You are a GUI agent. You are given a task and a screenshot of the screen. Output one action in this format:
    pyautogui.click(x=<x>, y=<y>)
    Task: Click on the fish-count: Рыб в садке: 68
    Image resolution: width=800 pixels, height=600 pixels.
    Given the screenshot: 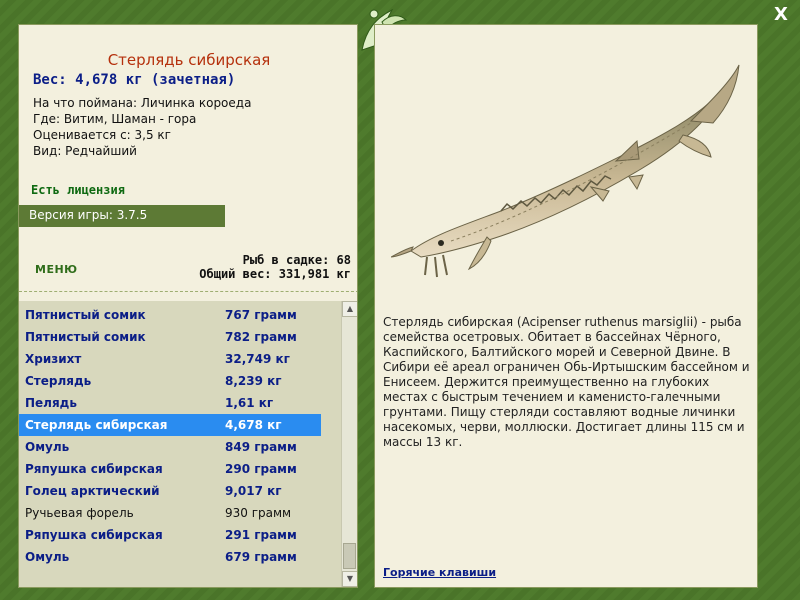 What is the action you would take?
    pyautogui.click(x=296, y=260)
    